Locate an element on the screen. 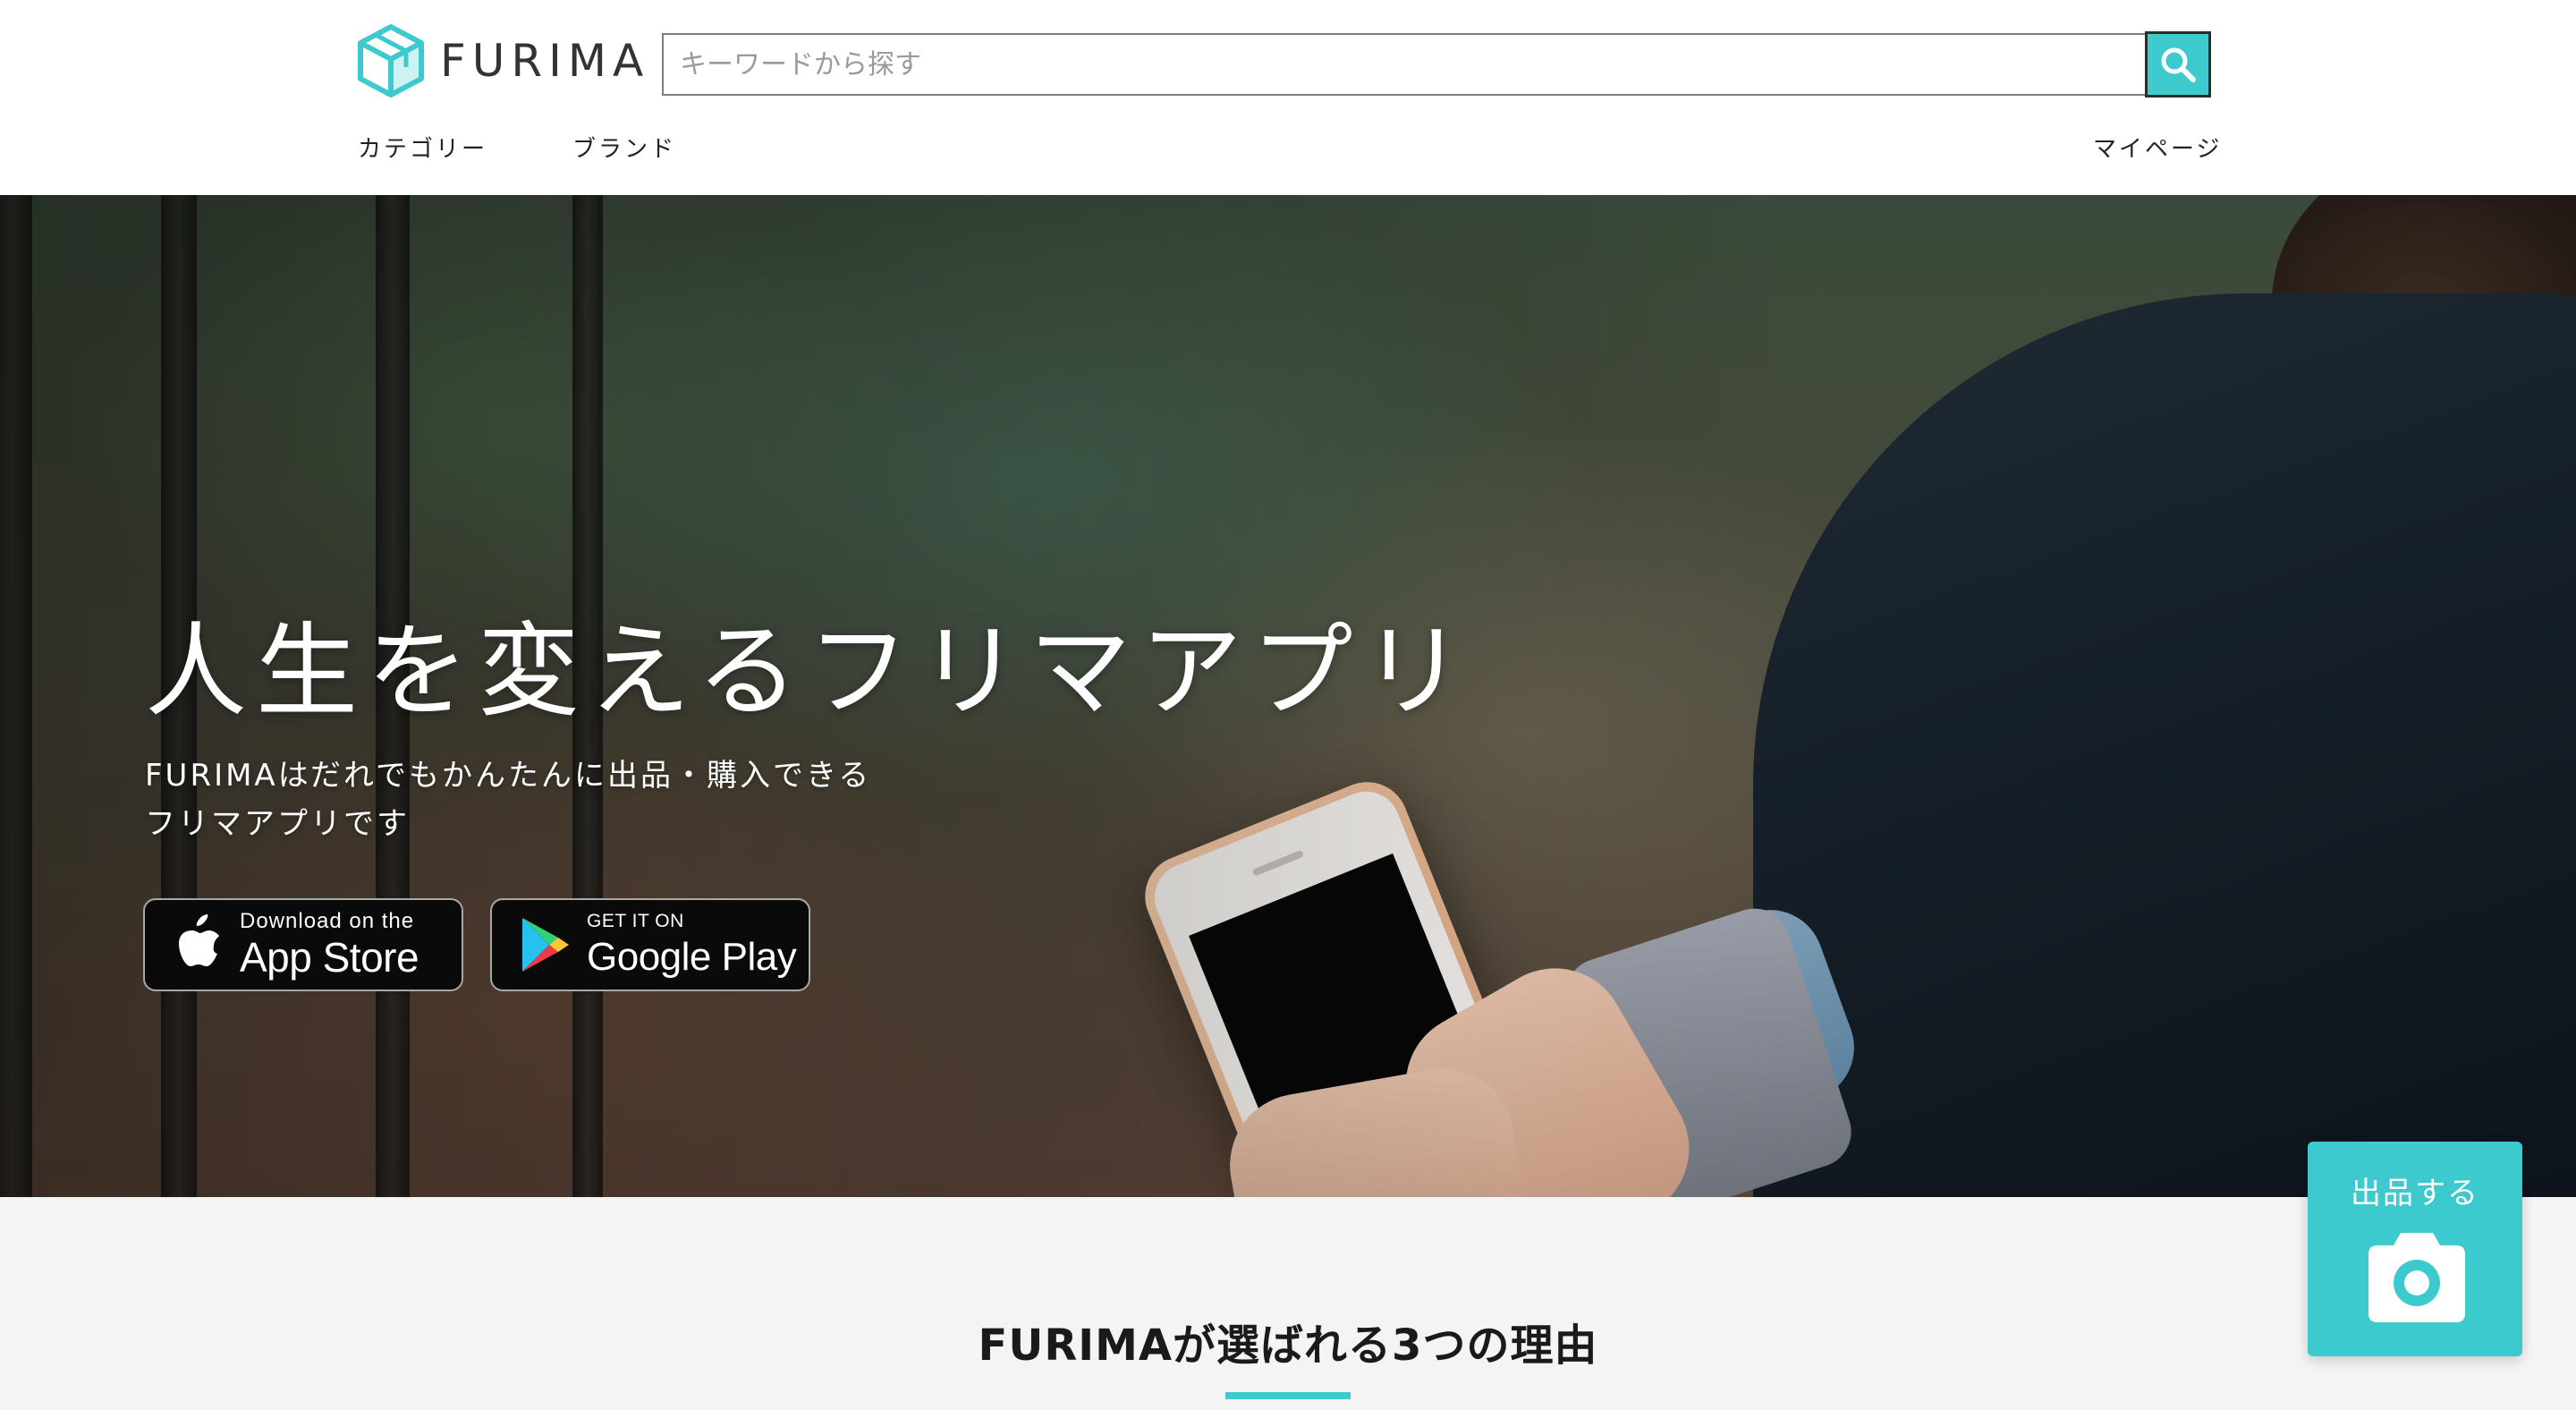 This screenshot has width=2576, height=1410. search-input is located at coordinates (1404, 65).